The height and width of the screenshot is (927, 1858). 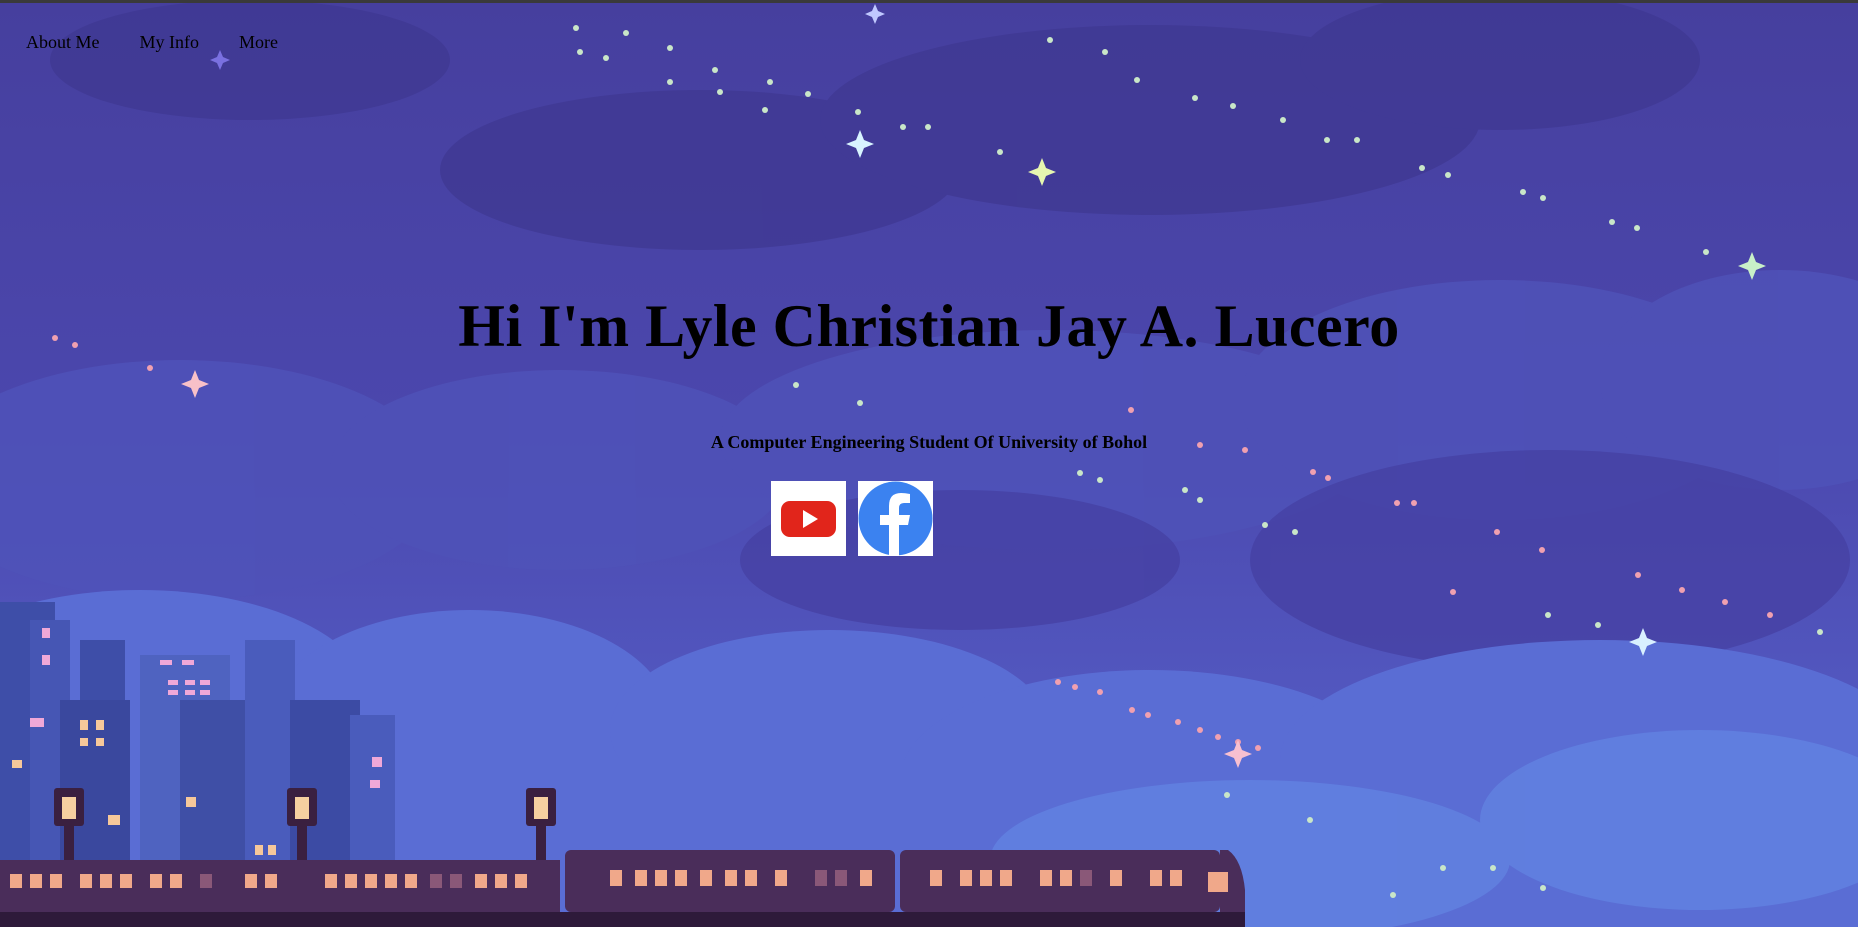 I want to click on window-top-border, so click(x=929, y=1).